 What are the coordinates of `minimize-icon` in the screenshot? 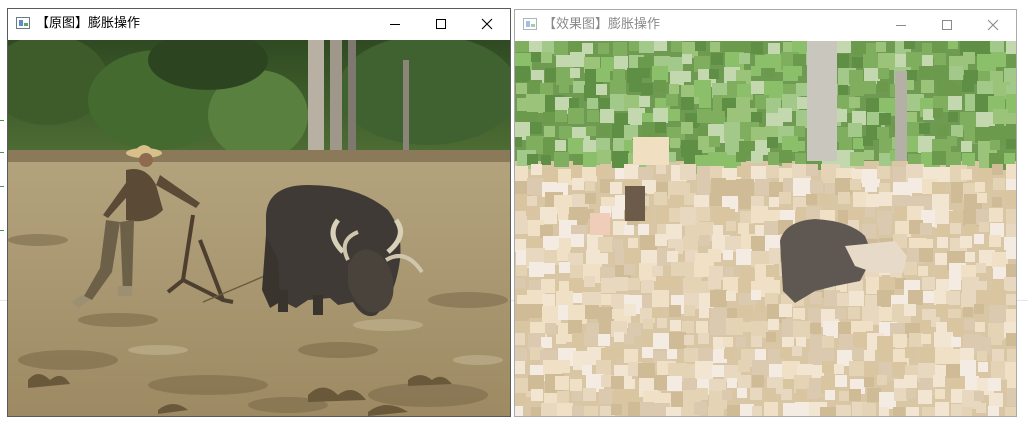 It's located at (395, 24).